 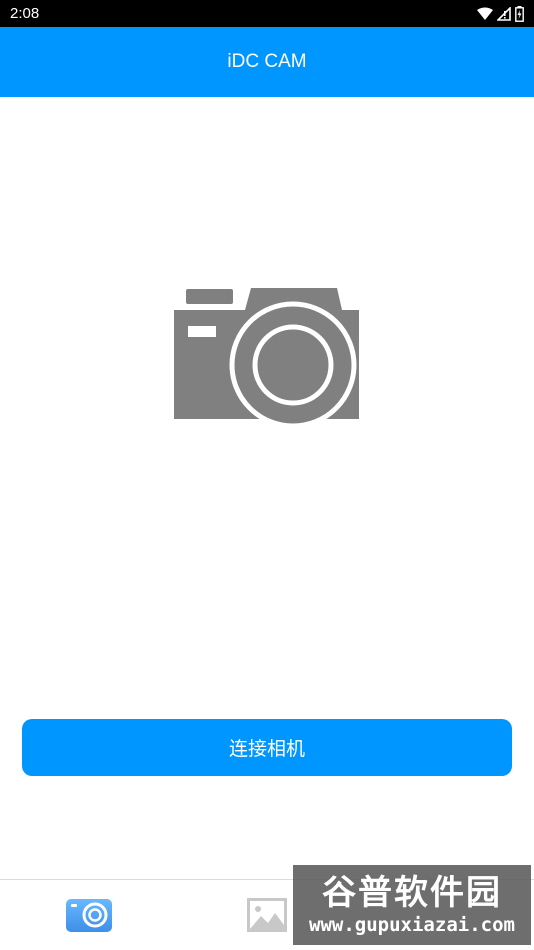 What do you see at coordinates (267, 13) in the screenshot?
I see `status-bar: 2:08` at bounding box center [267, 13].